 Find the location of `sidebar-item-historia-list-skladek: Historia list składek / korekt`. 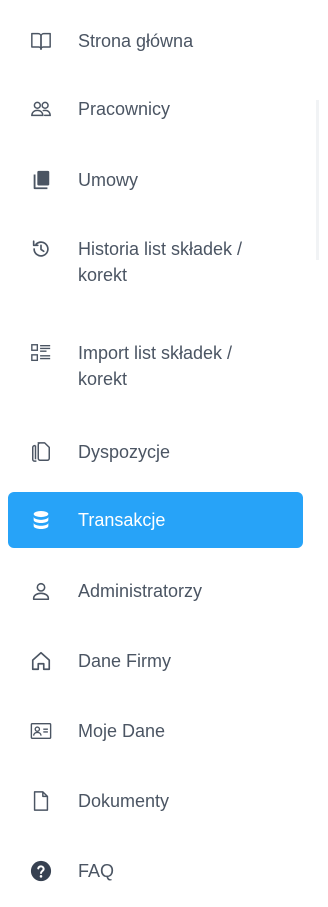

sidebar-item-historia-list-skladek: Historia list składek / korekt is located at coordinates (155, 262).